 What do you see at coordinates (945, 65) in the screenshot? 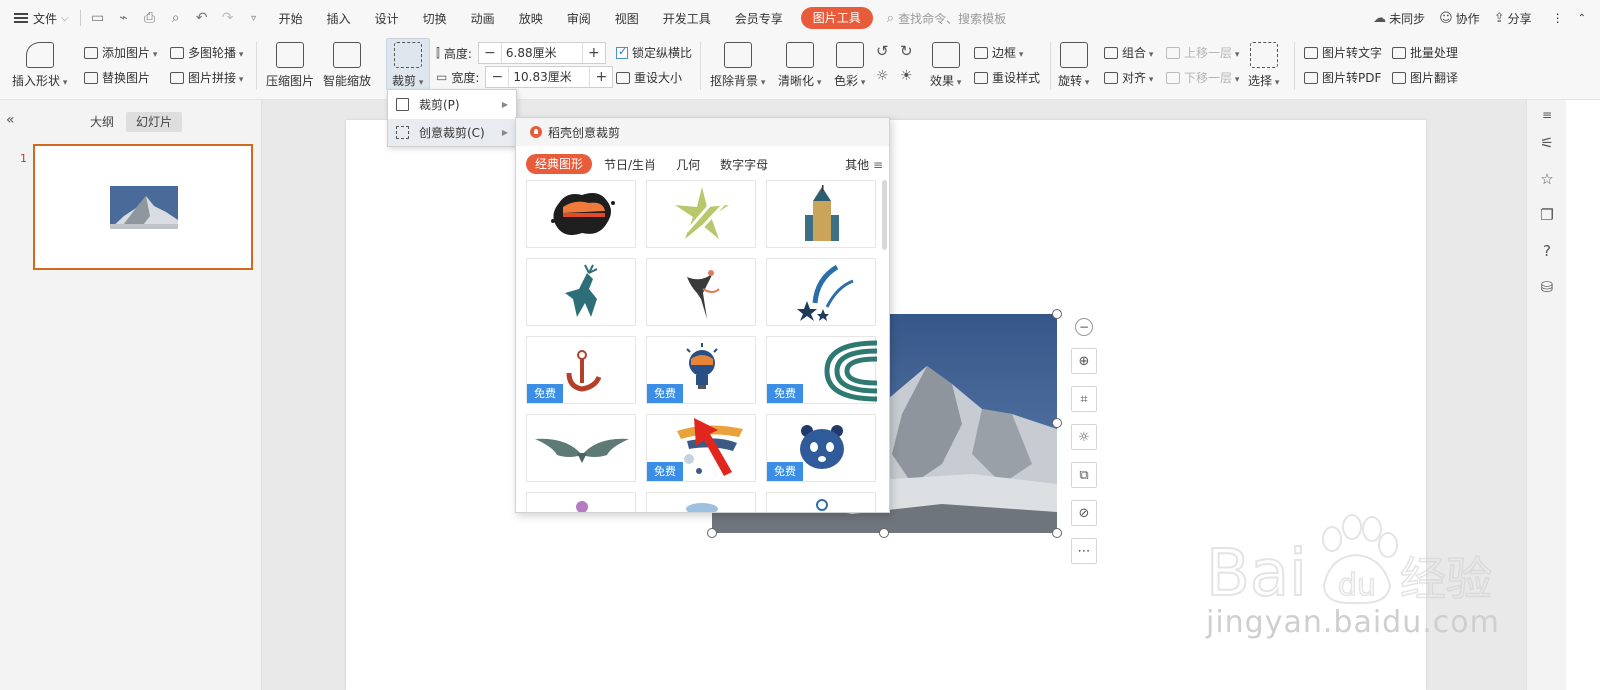
I see `effects-button: 效果` at bounding box center [945, 65].